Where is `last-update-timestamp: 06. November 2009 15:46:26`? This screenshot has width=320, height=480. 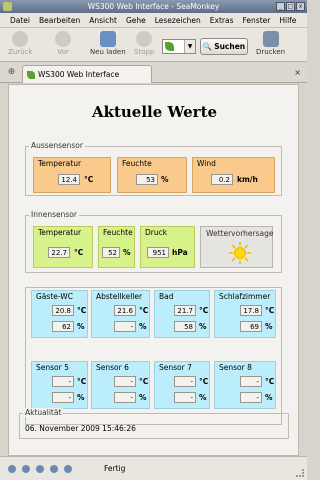 last-update-timestamp: 06. November 2009 15:46:26 is located at coordinates (80, 428).